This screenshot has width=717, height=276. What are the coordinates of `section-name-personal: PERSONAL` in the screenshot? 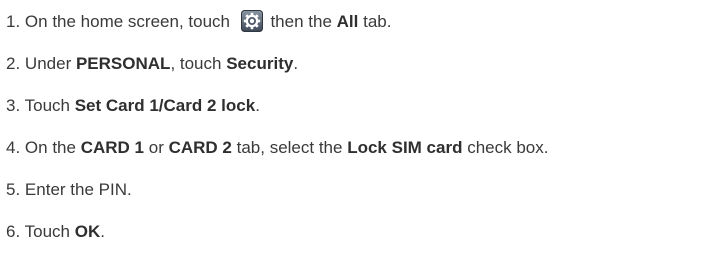 It's located at (123, 63).